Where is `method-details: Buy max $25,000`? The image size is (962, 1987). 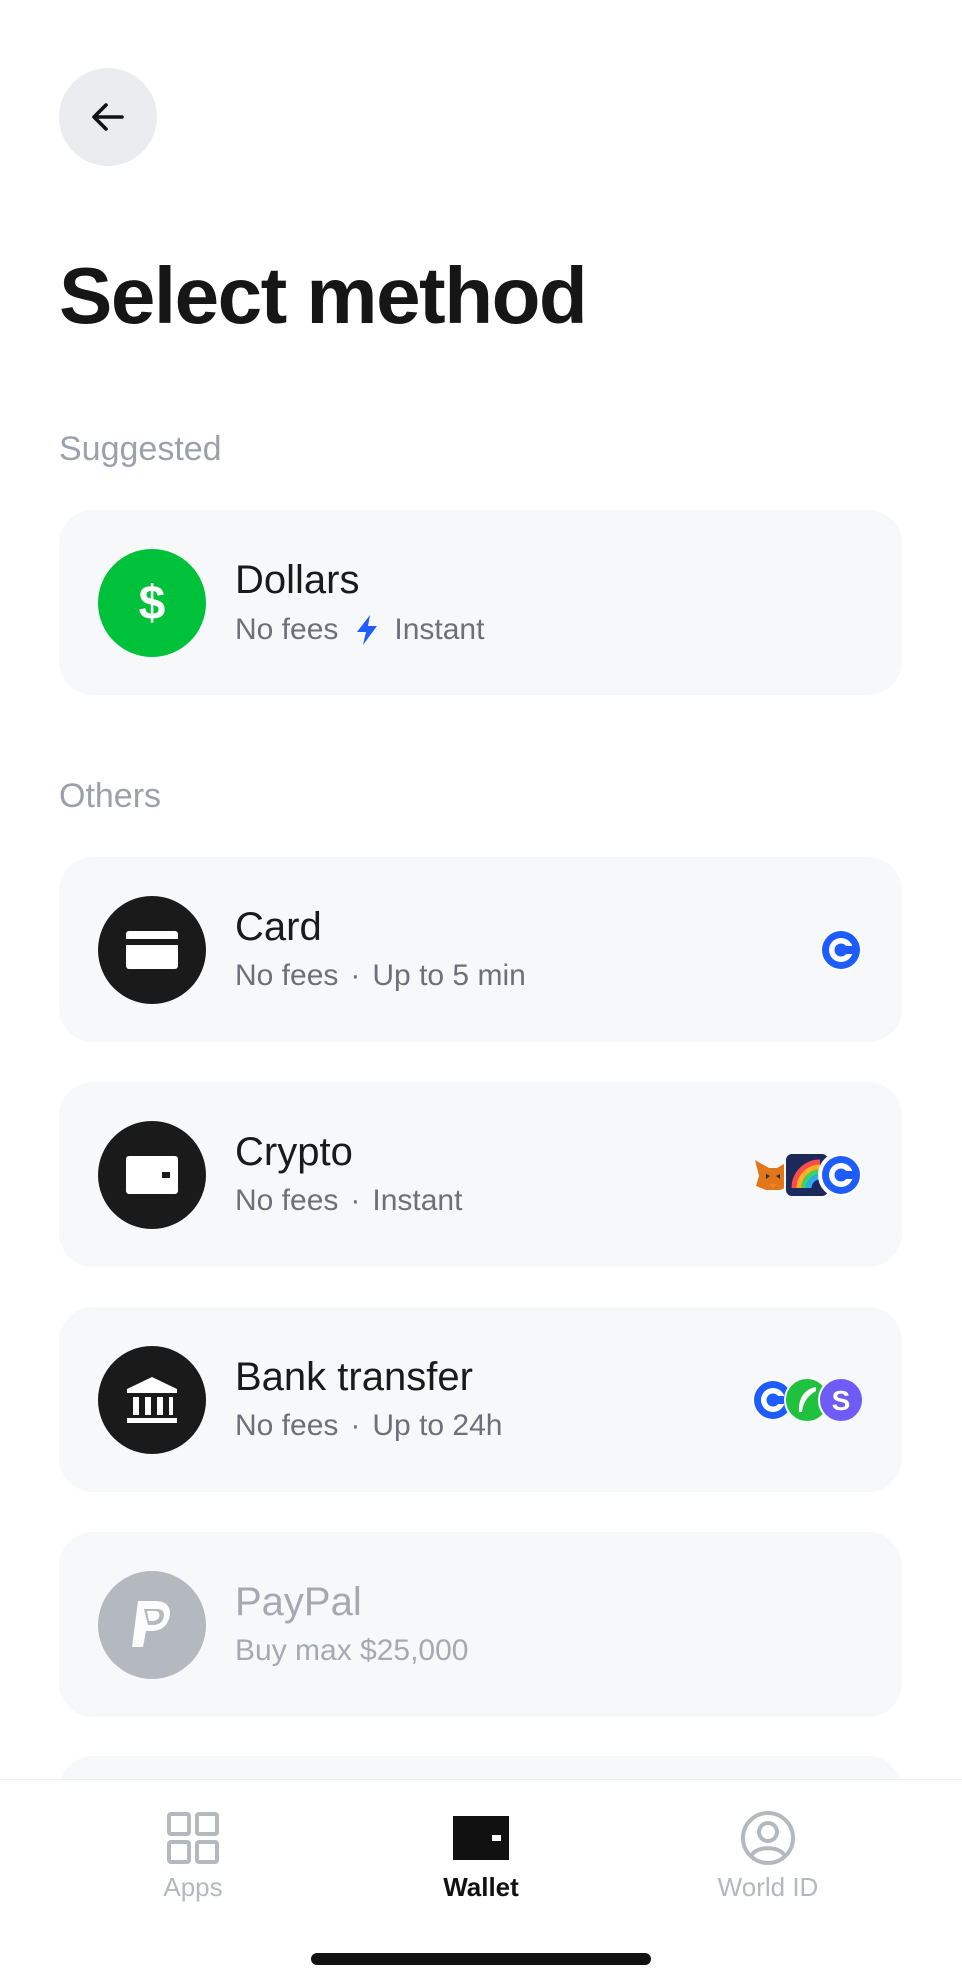 method-details: Buy max $25,000 is located at coordinates (351, 1651).